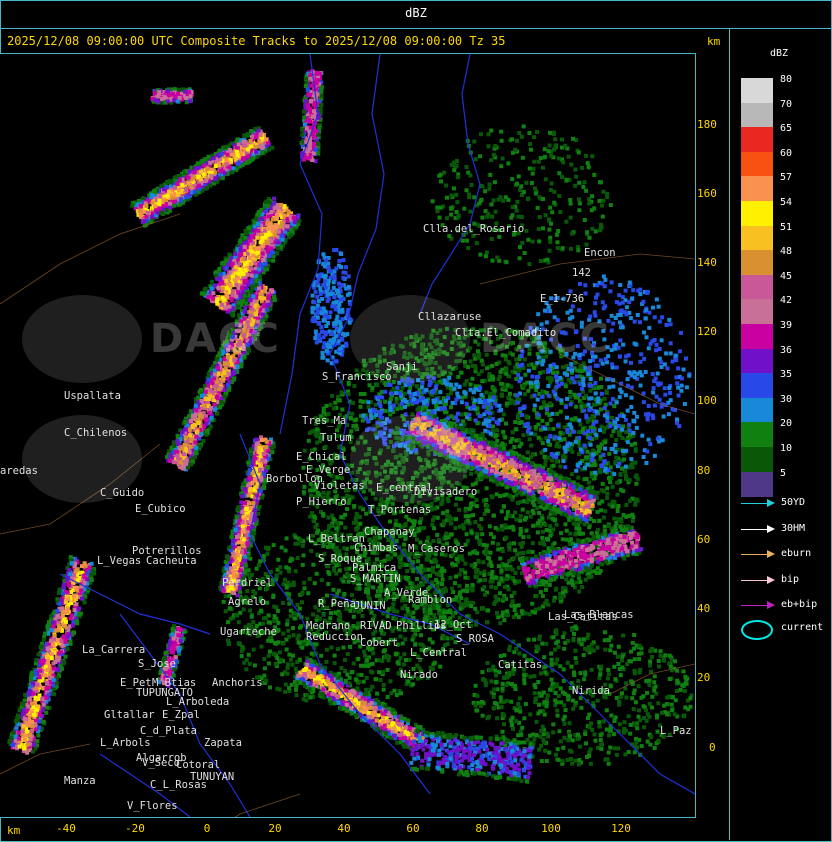 This screenshot has width=832, height=842. What do you see at coordinates (786, 202) in the screenshot?
I see `legend-swatch-label: 54` at bounding box center [786, 202].